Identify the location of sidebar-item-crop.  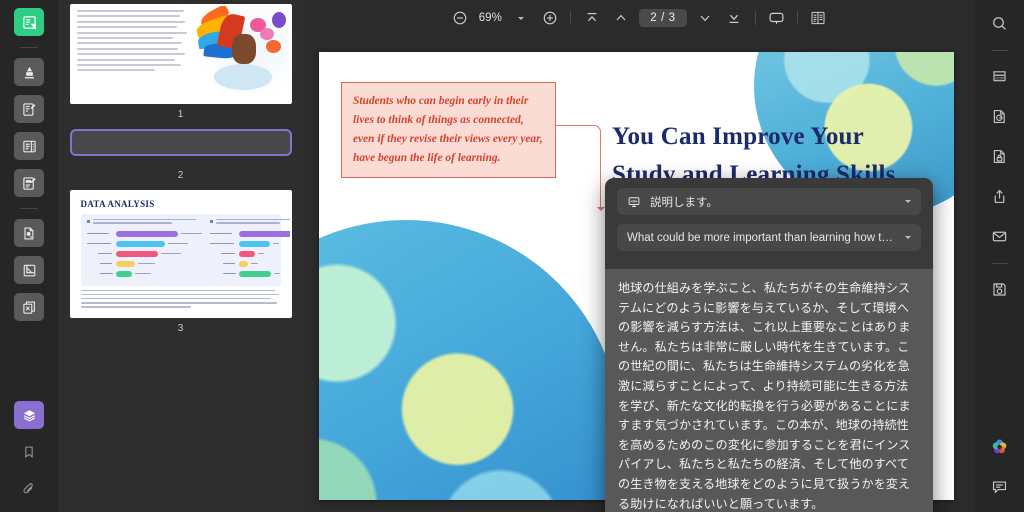
(29, 270).